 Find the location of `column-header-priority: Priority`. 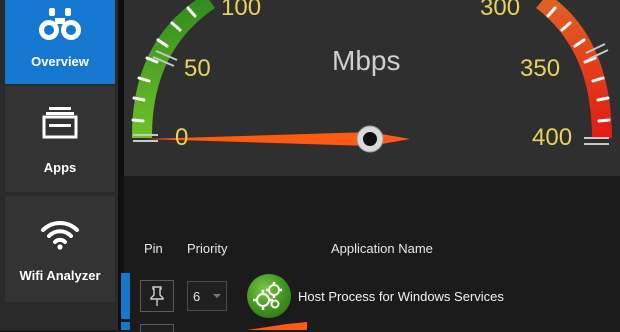

column-header-priority: Priority is located at coordinates (207, 248).